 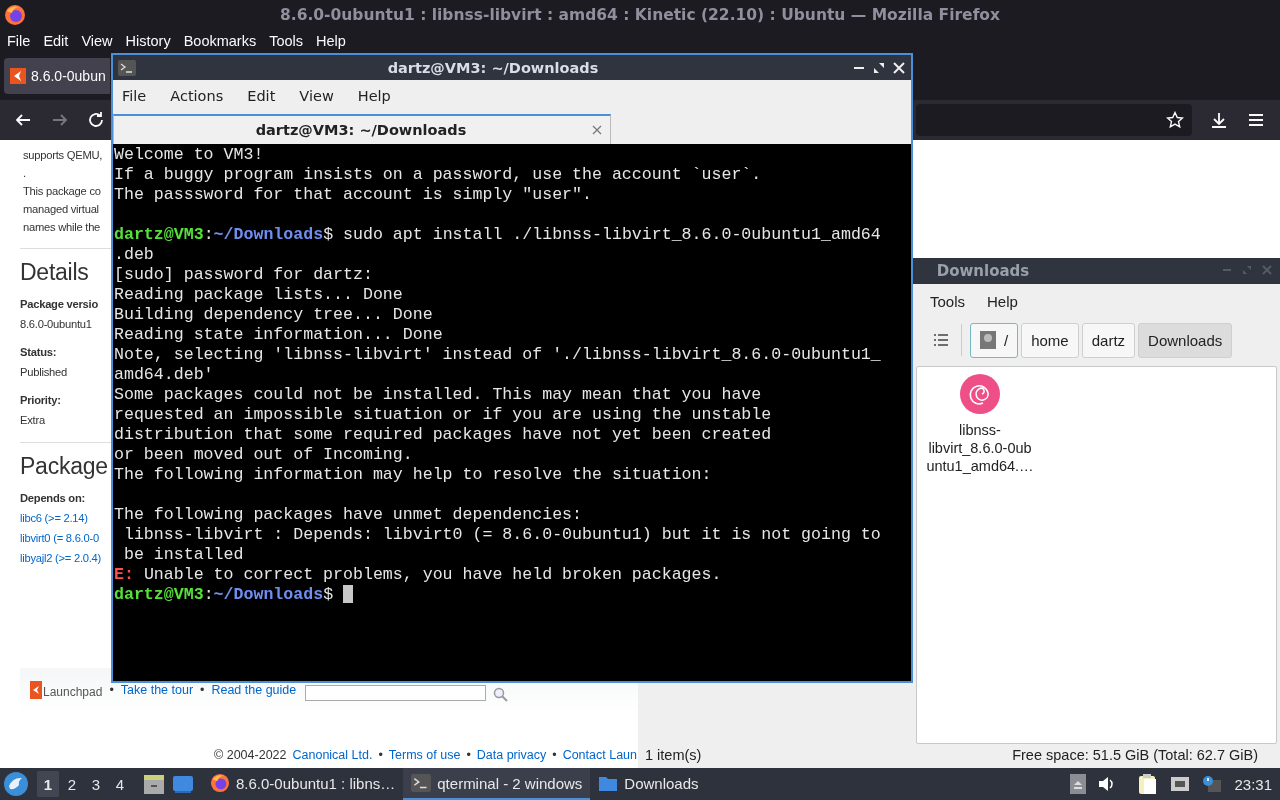 I want to click on notification-icon, so click(x=1212, y=784).